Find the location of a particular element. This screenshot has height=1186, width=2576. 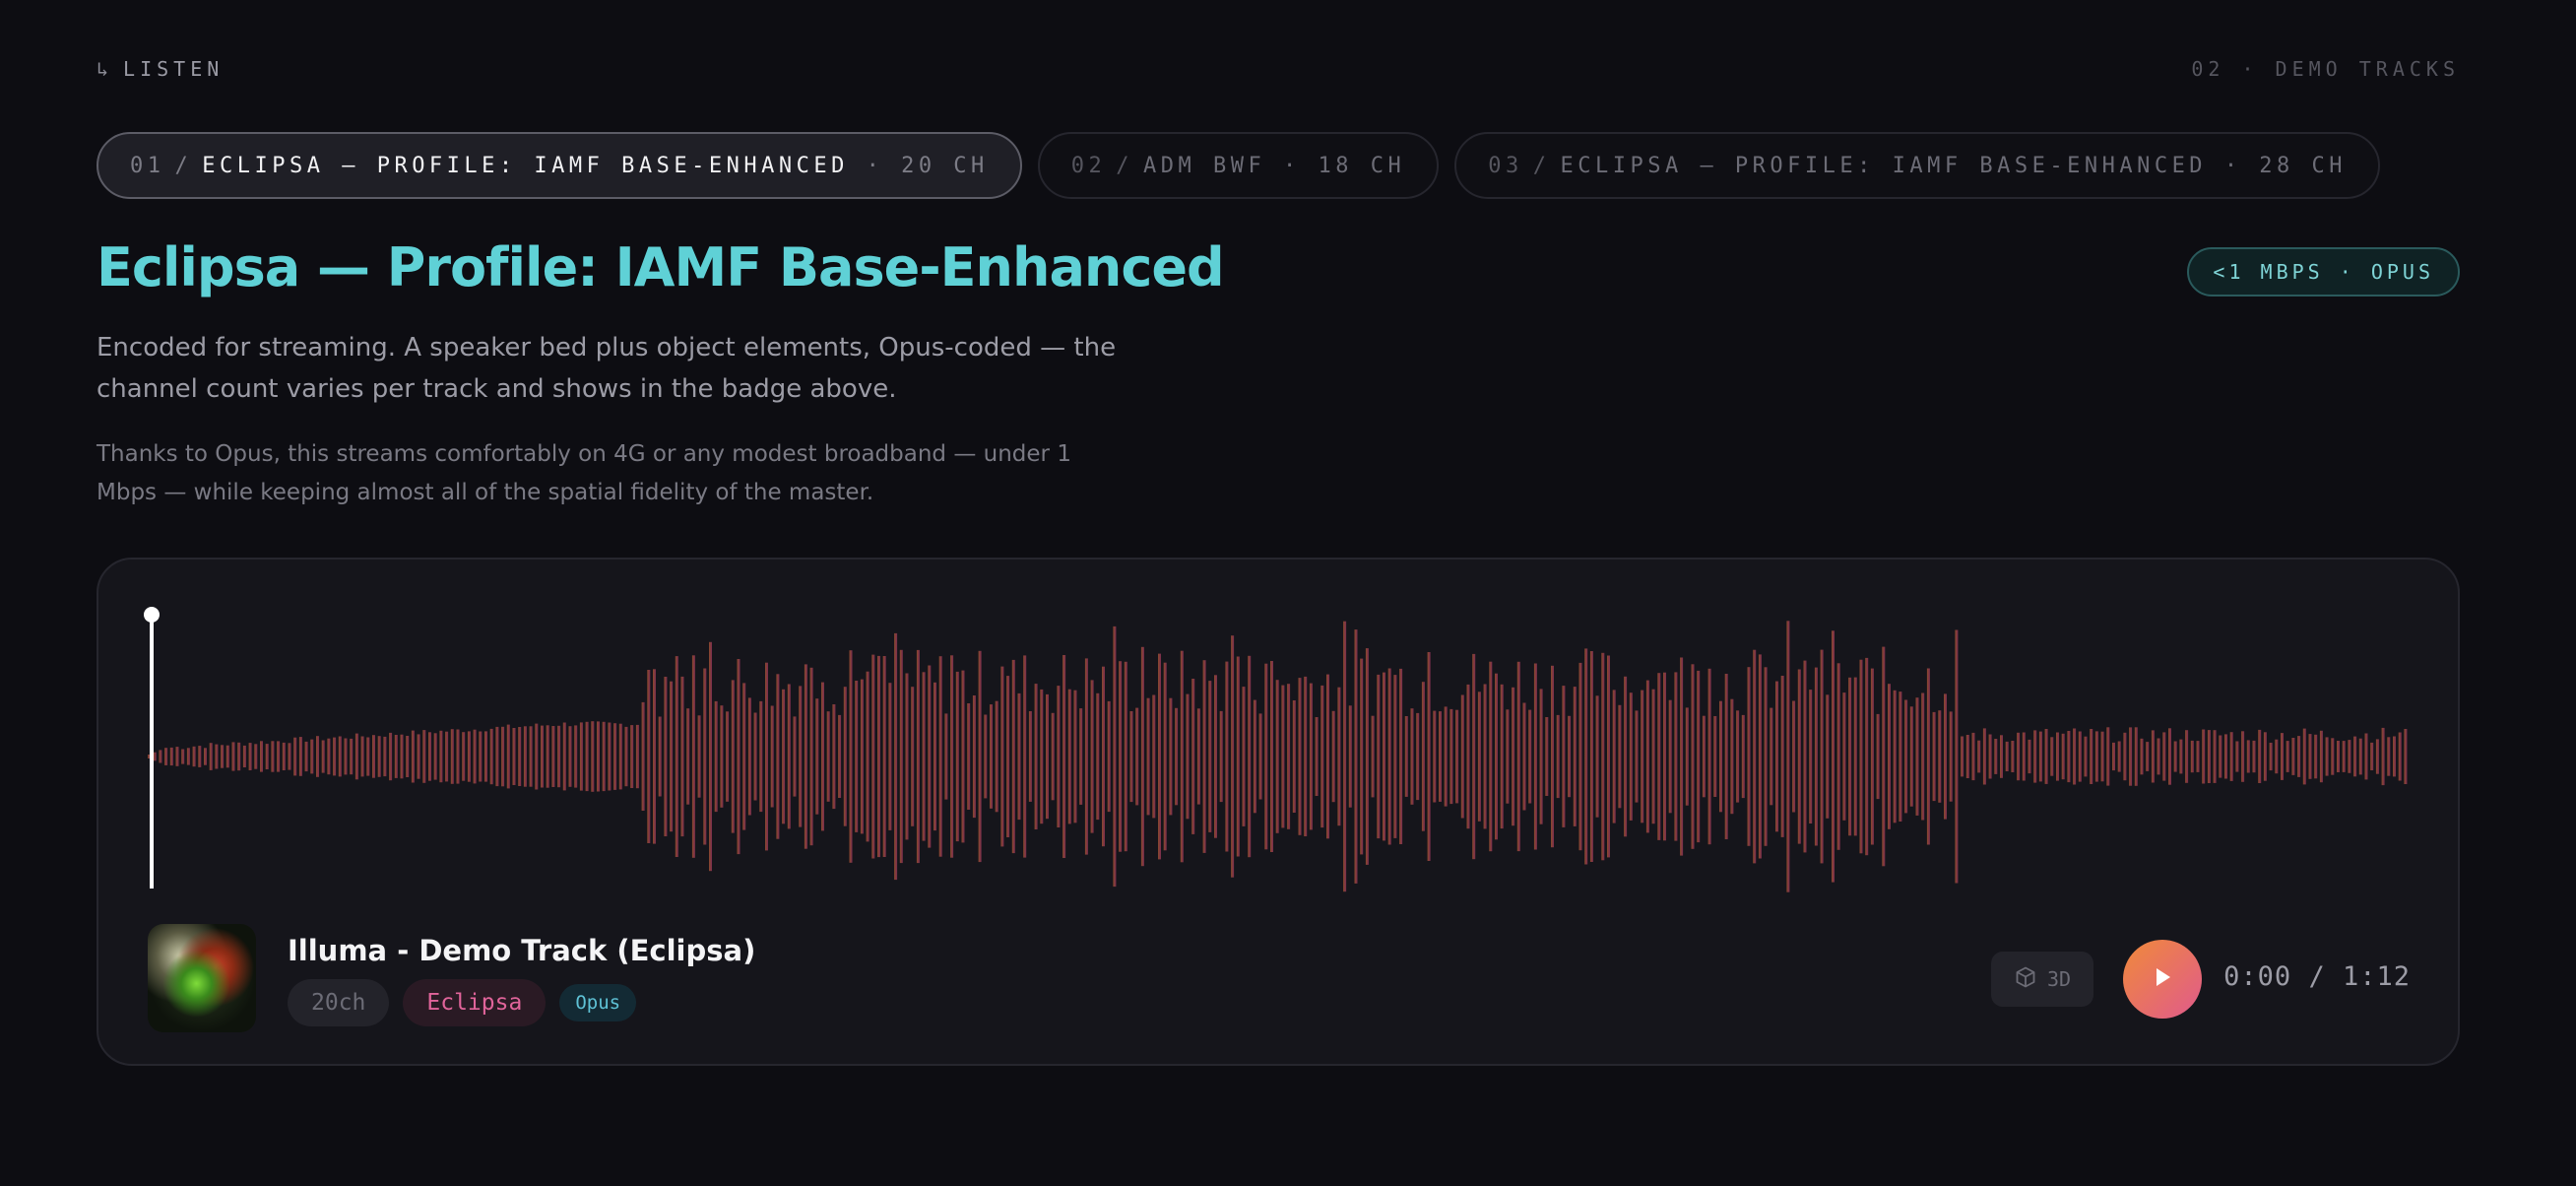

tab-label: ECLIPSA — PROFILE: IAMF BASE-ENHANCED is located at coordinates (525, 165).